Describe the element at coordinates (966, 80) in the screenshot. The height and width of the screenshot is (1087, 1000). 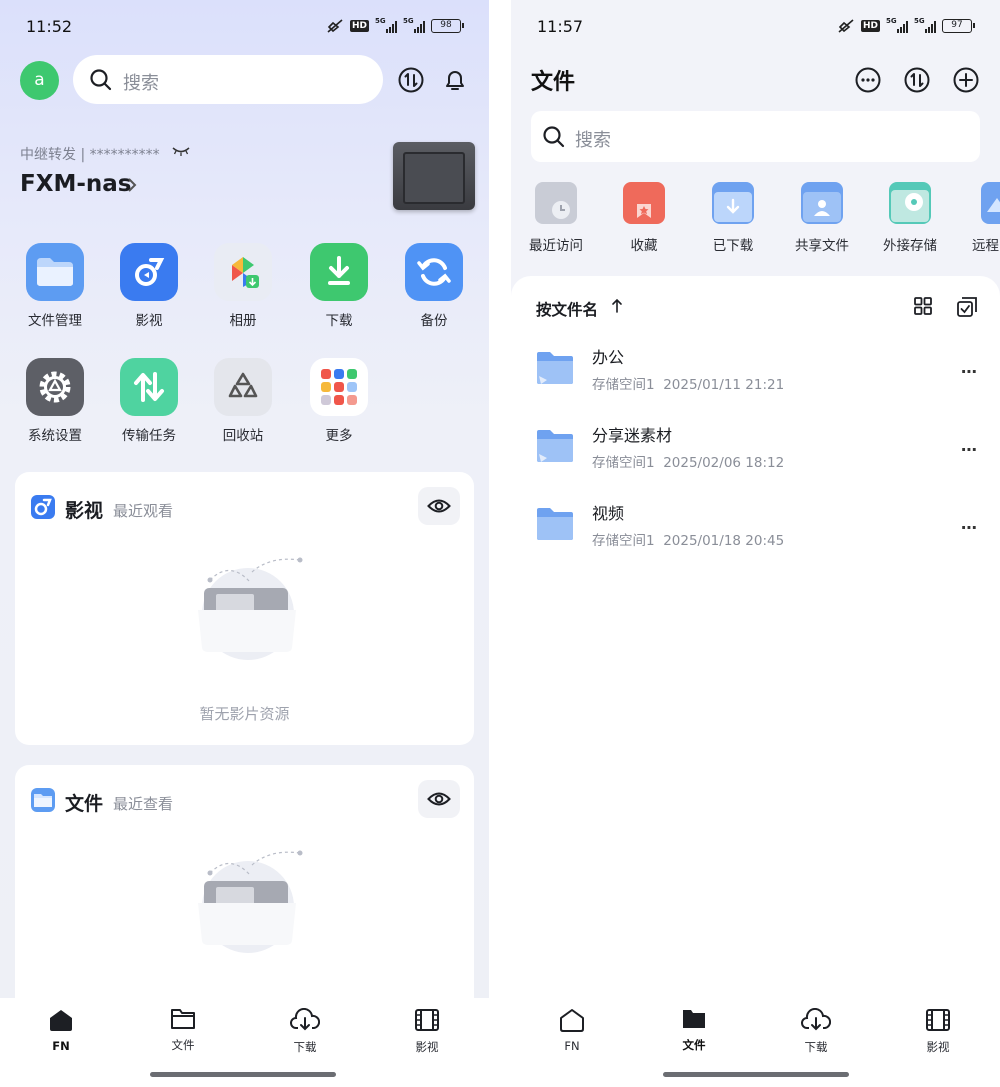
I see `add-icon` at that location.